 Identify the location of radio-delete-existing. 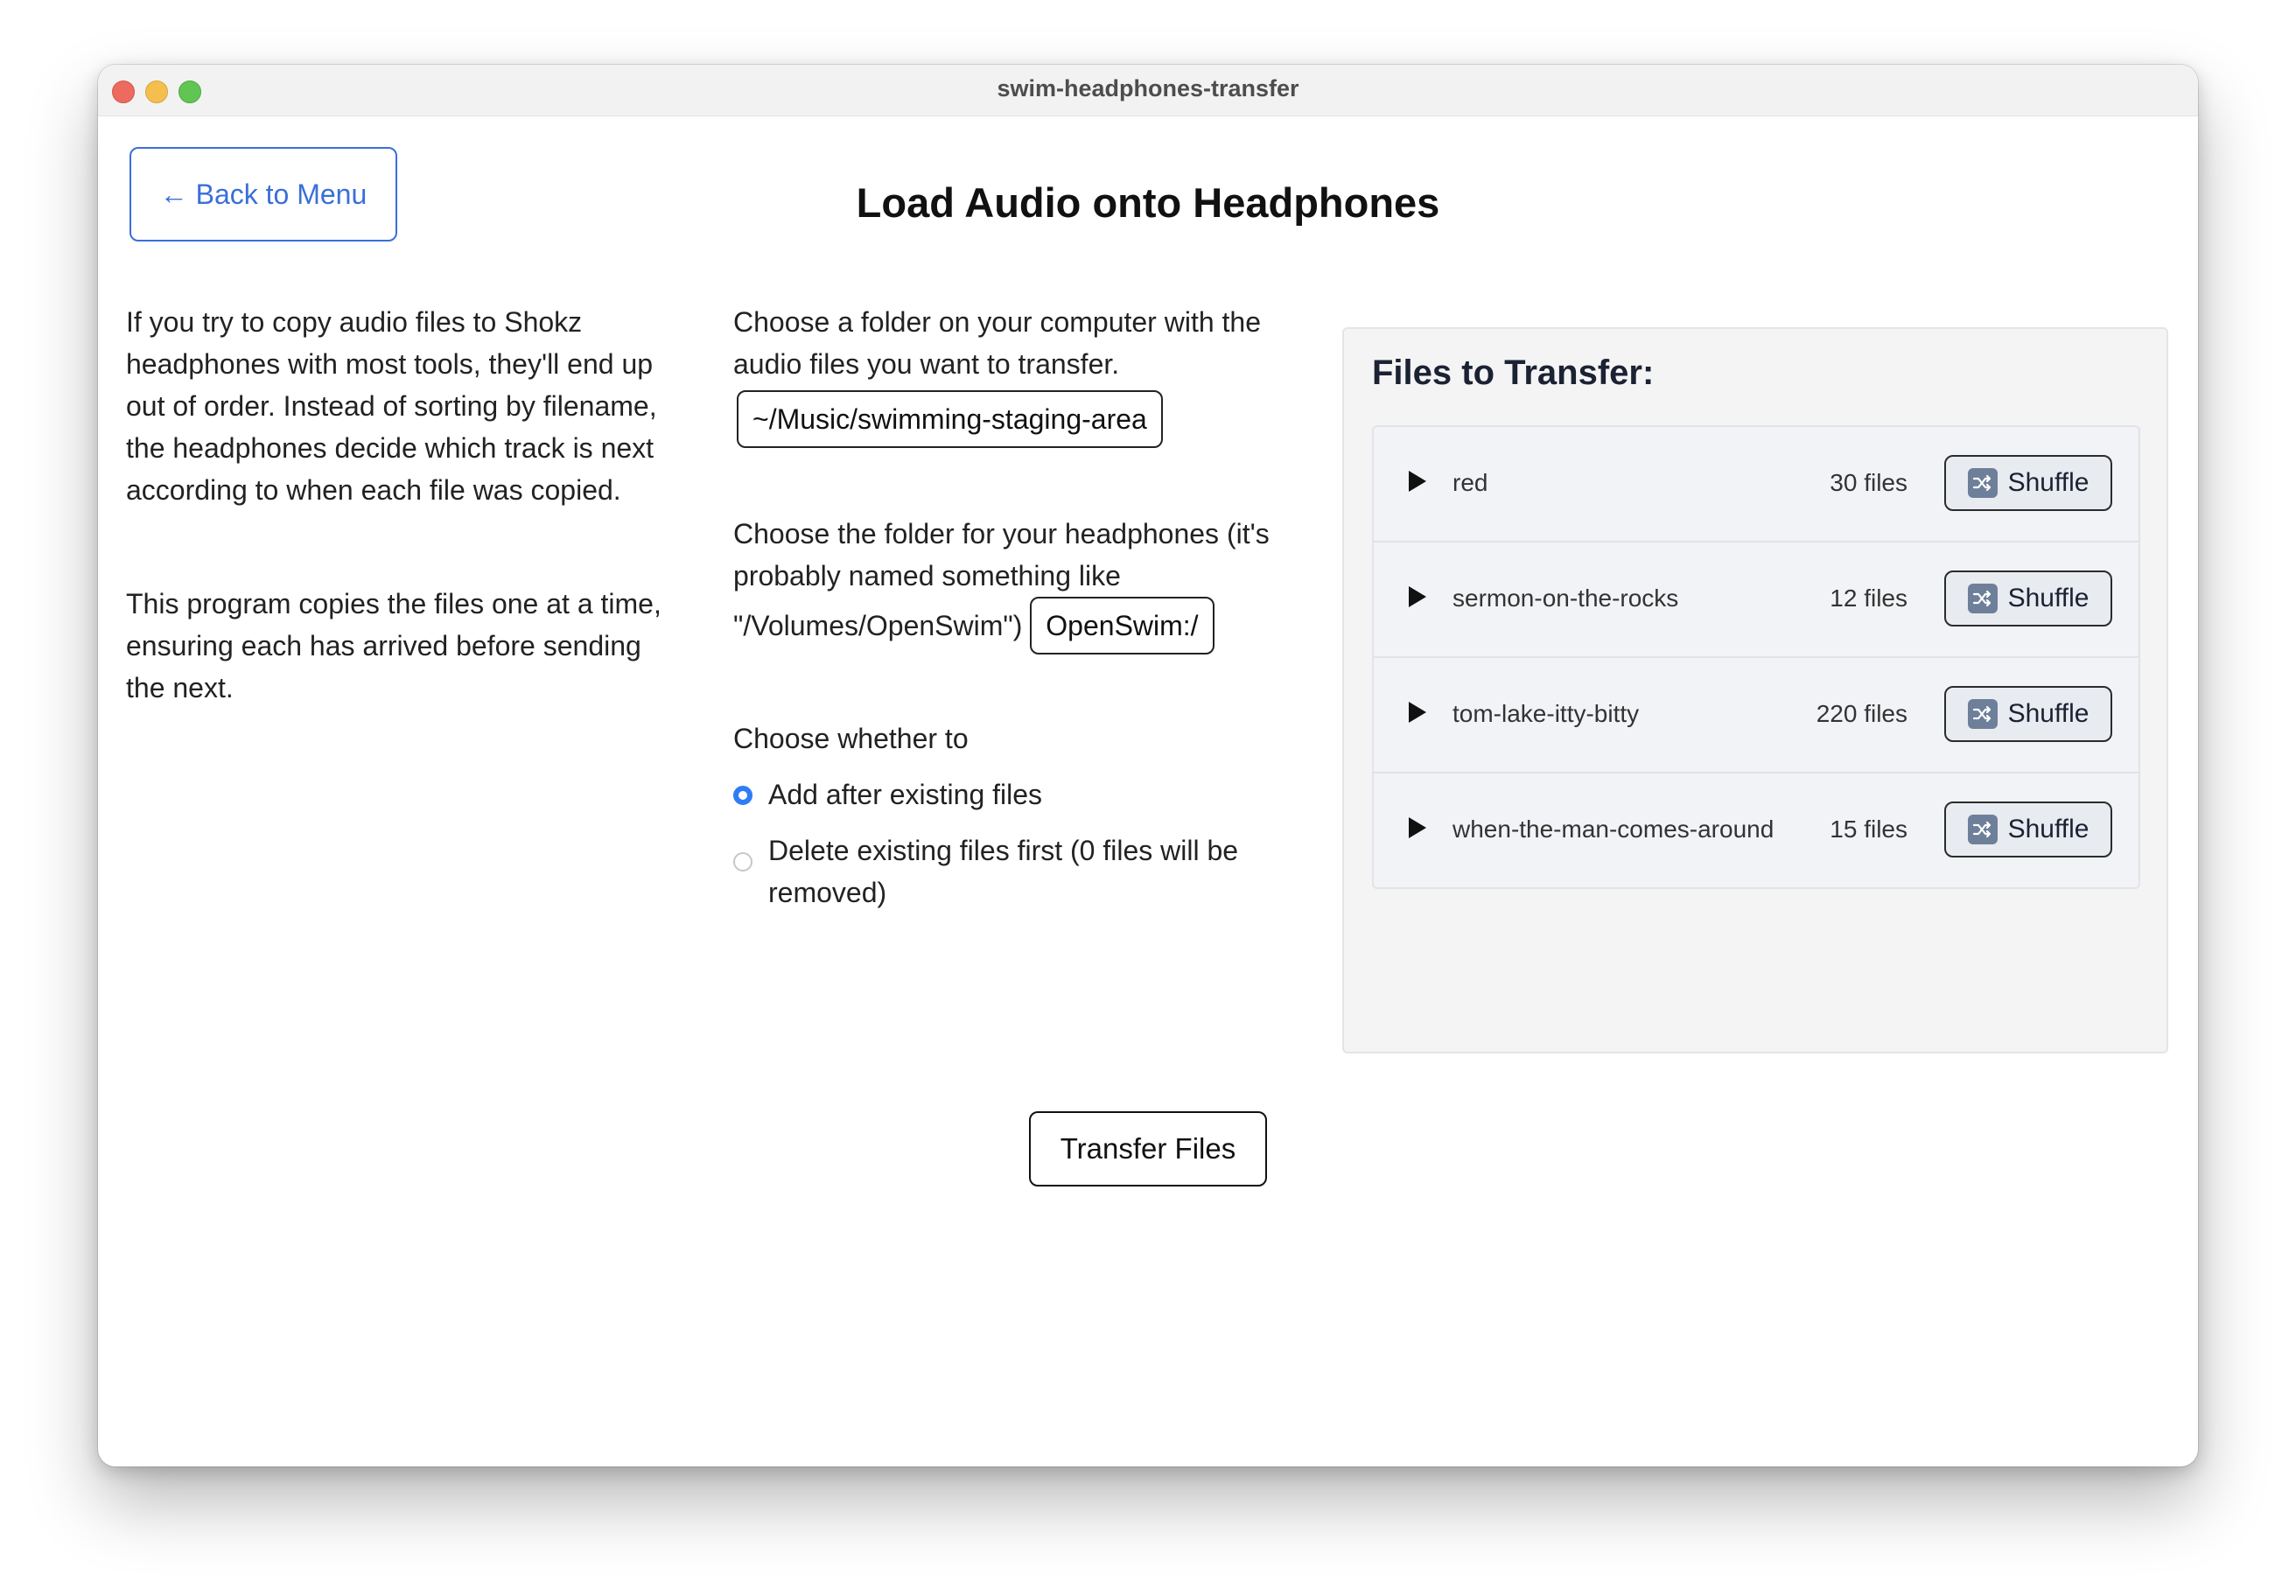
(742, 862).